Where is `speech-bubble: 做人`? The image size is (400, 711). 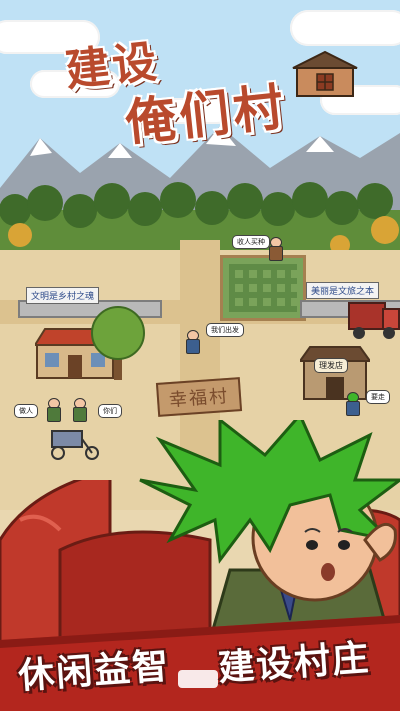 speech-bubble: 做人 is located at coordinates (26, 411).